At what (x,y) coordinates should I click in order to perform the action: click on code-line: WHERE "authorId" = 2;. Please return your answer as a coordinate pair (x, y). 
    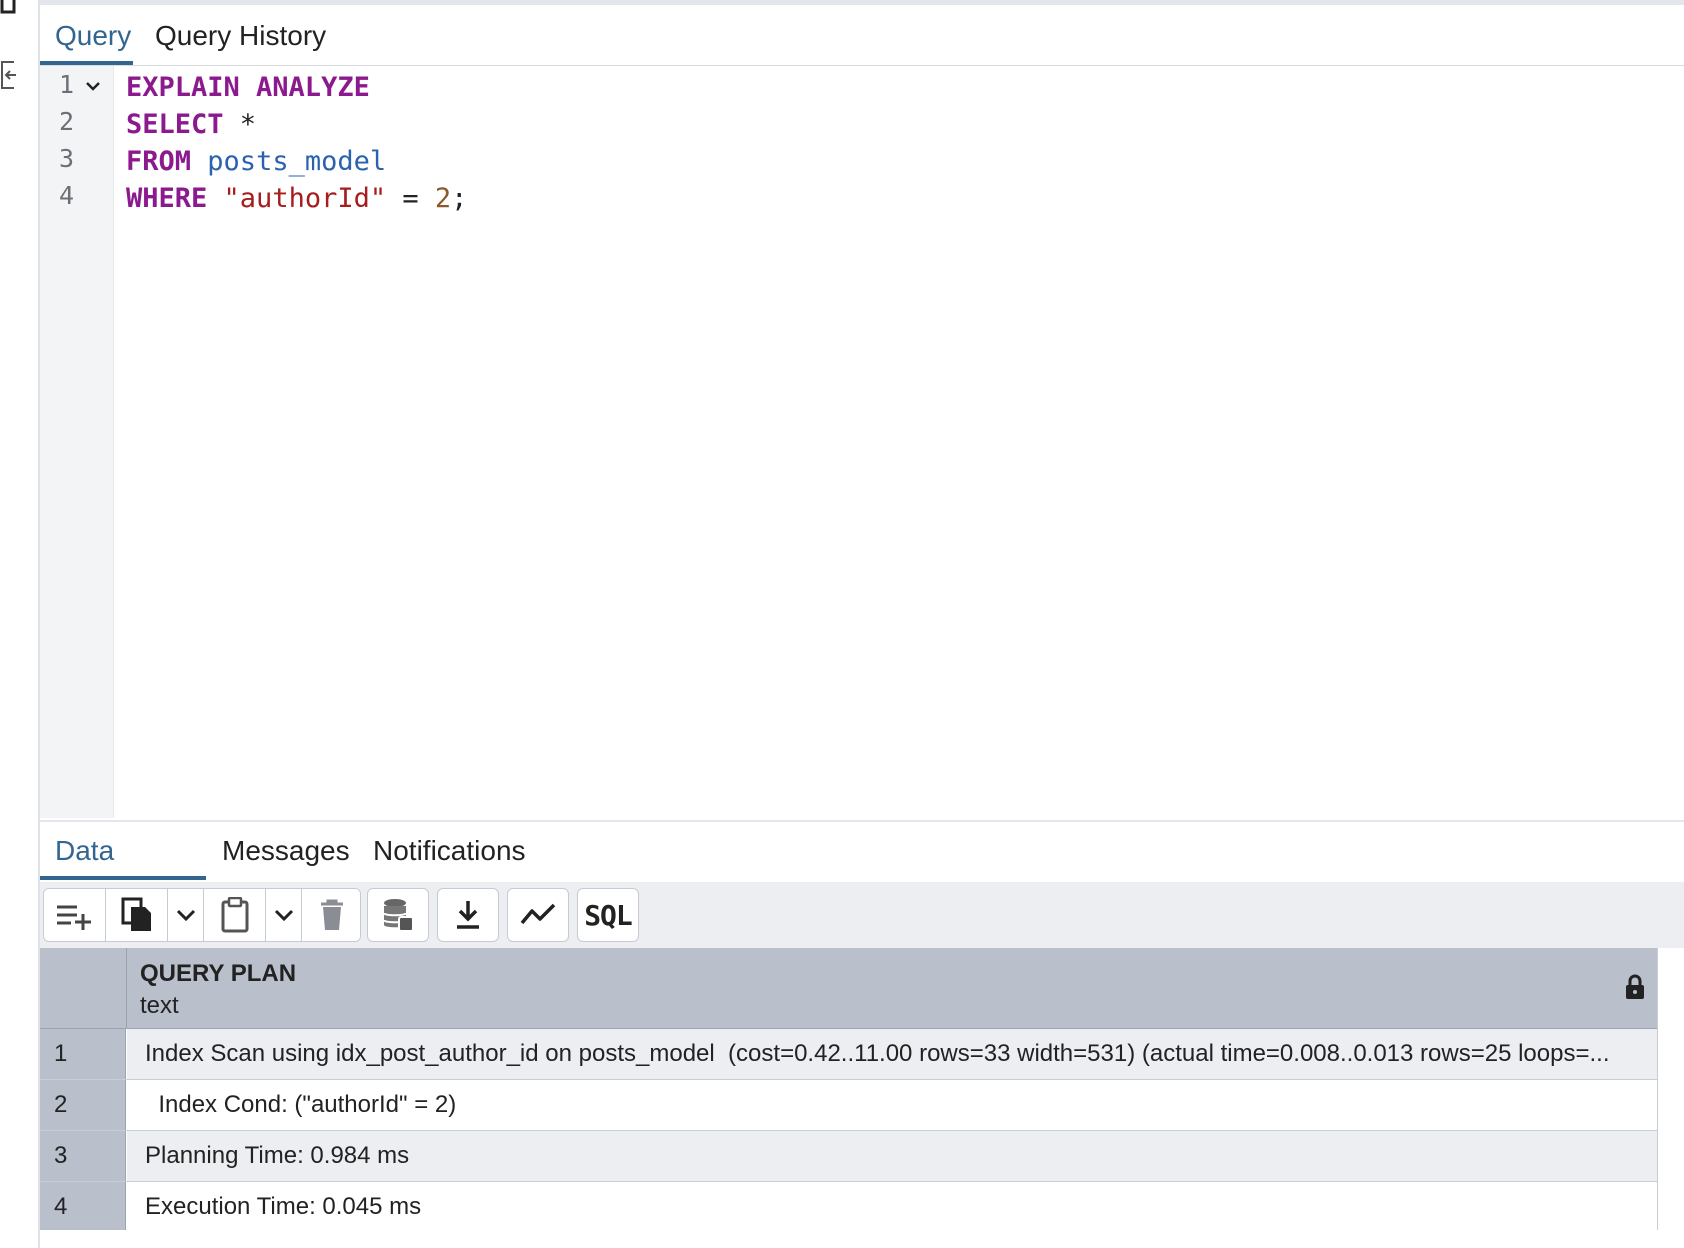
    Looking at the image, I should click on (296, 199).